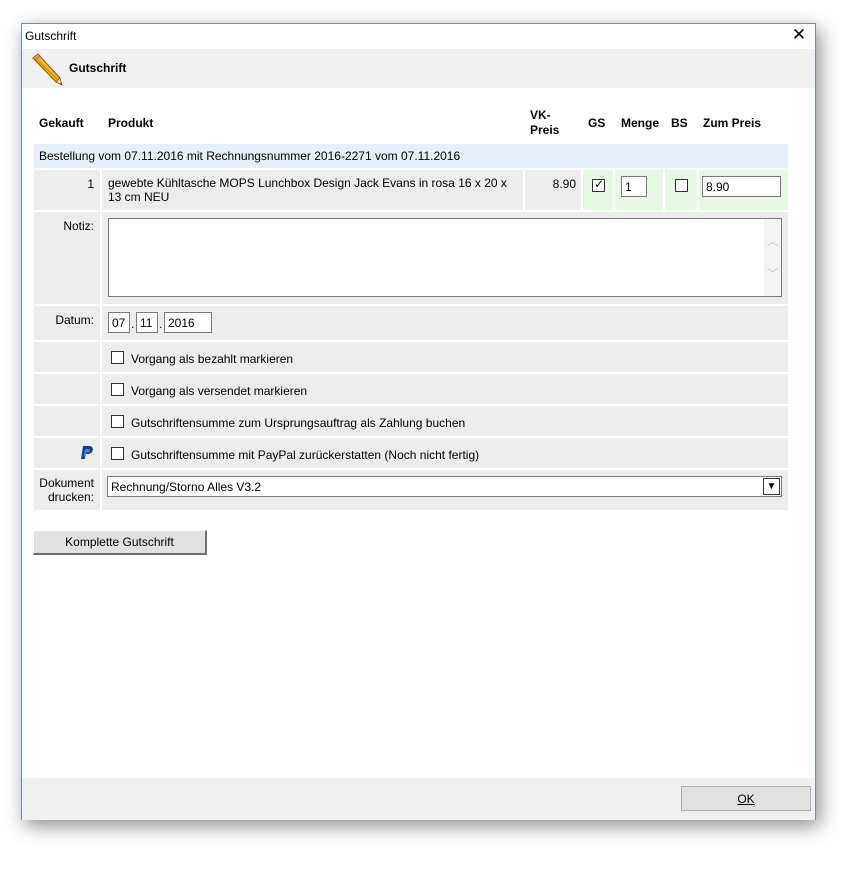 The width and height of the screenshot is (851, 872). What do you see at coordinates (772, 257) in the screenshot?
I see `notiz-scrollbar: ︿ ﹀` at bounding box center [772, 257].